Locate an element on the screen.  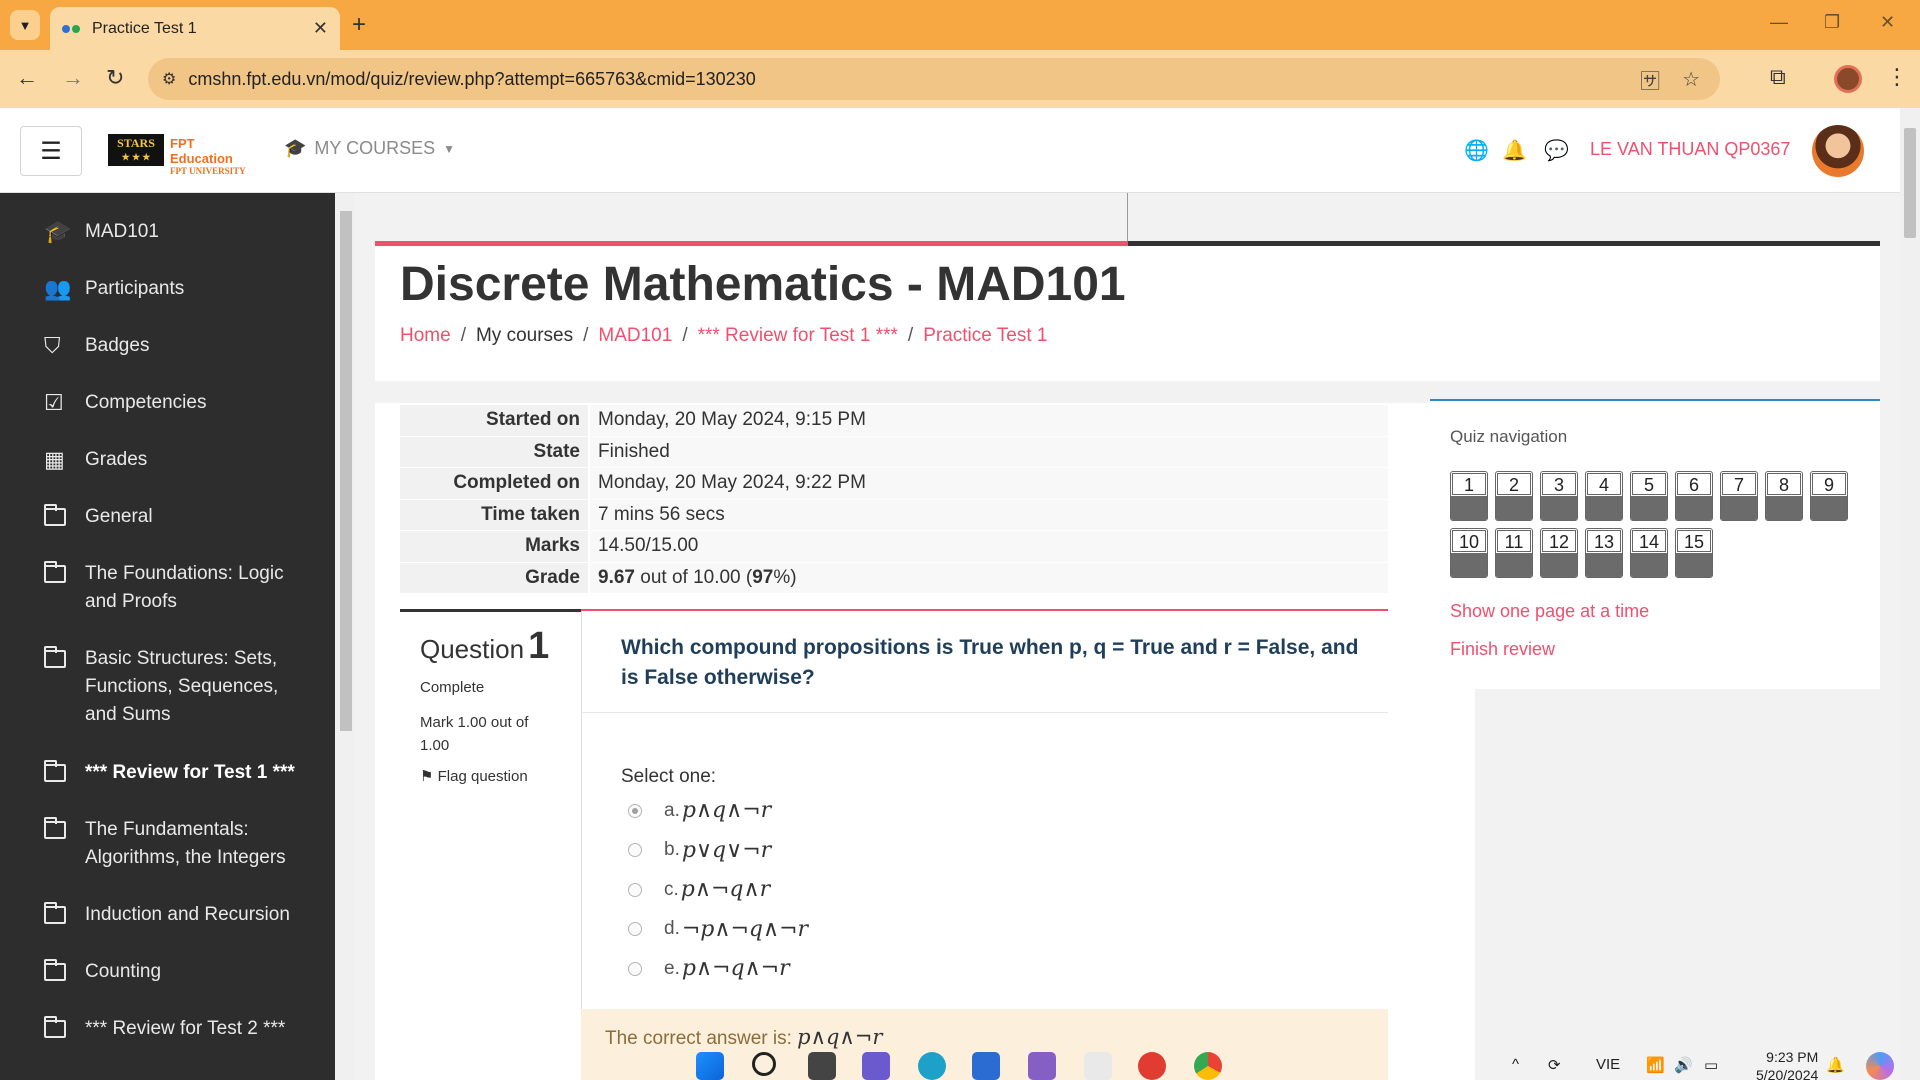
show-one-page-link: Show one page at a time is located at coordinates (1549, 611).